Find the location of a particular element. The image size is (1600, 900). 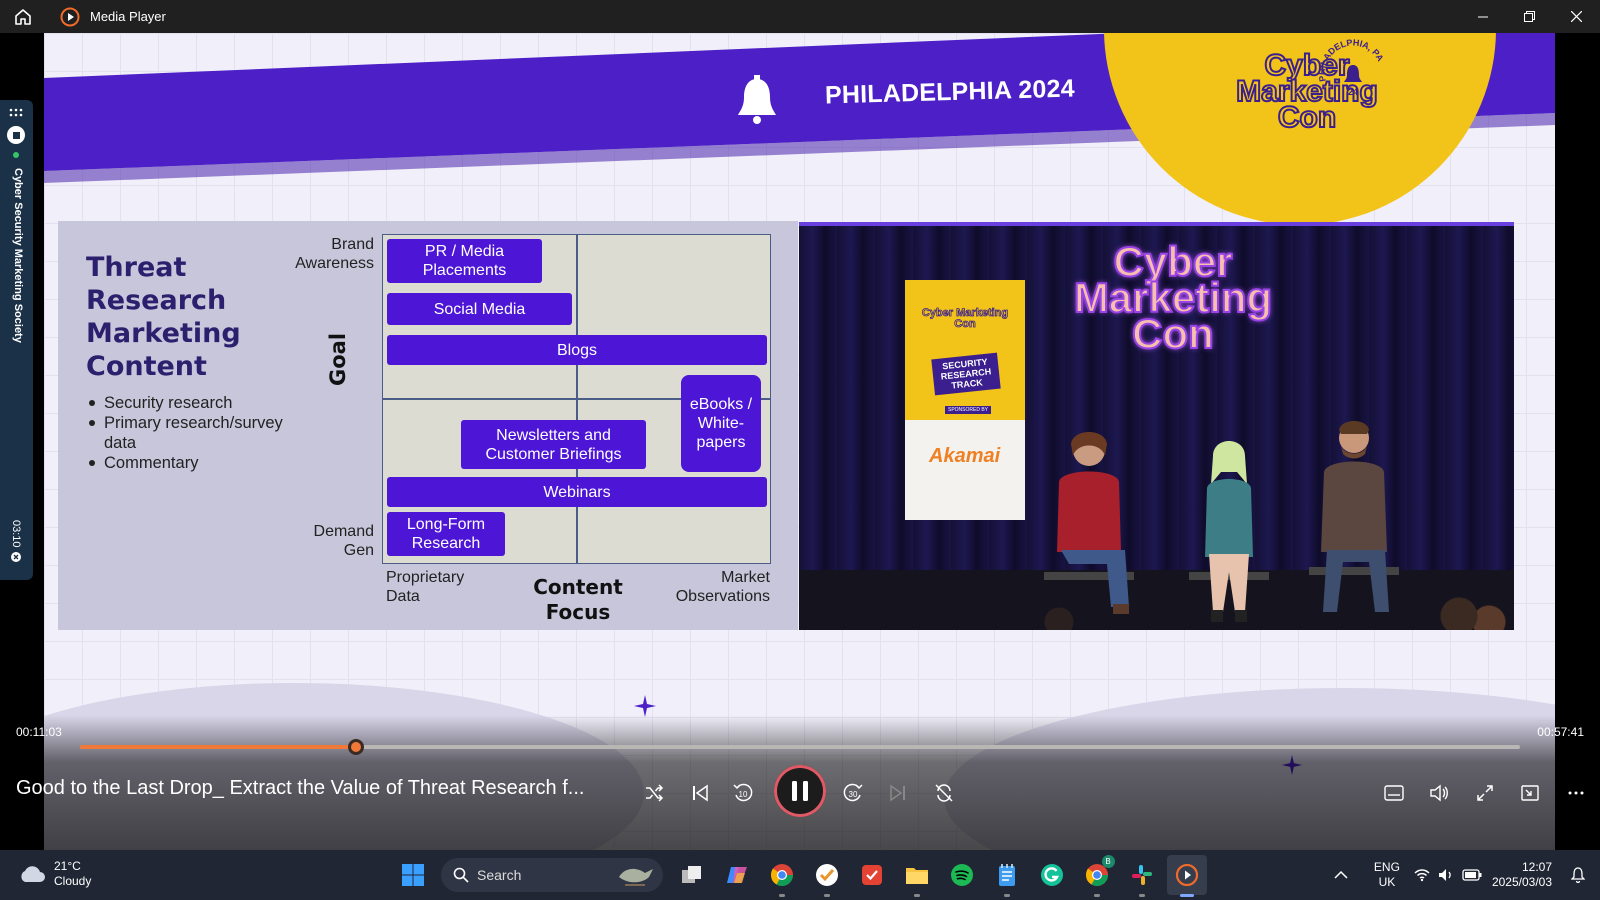

akamai-logo: Akamai is located at coordinates (965, 456).